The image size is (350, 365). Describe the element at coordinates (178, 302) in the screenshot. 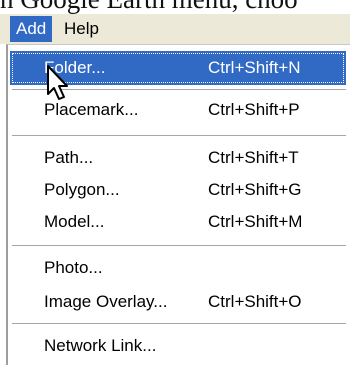

I see `menu-item-image-overlay: Image Overlay... Ctrl+Shift+O` at that location.